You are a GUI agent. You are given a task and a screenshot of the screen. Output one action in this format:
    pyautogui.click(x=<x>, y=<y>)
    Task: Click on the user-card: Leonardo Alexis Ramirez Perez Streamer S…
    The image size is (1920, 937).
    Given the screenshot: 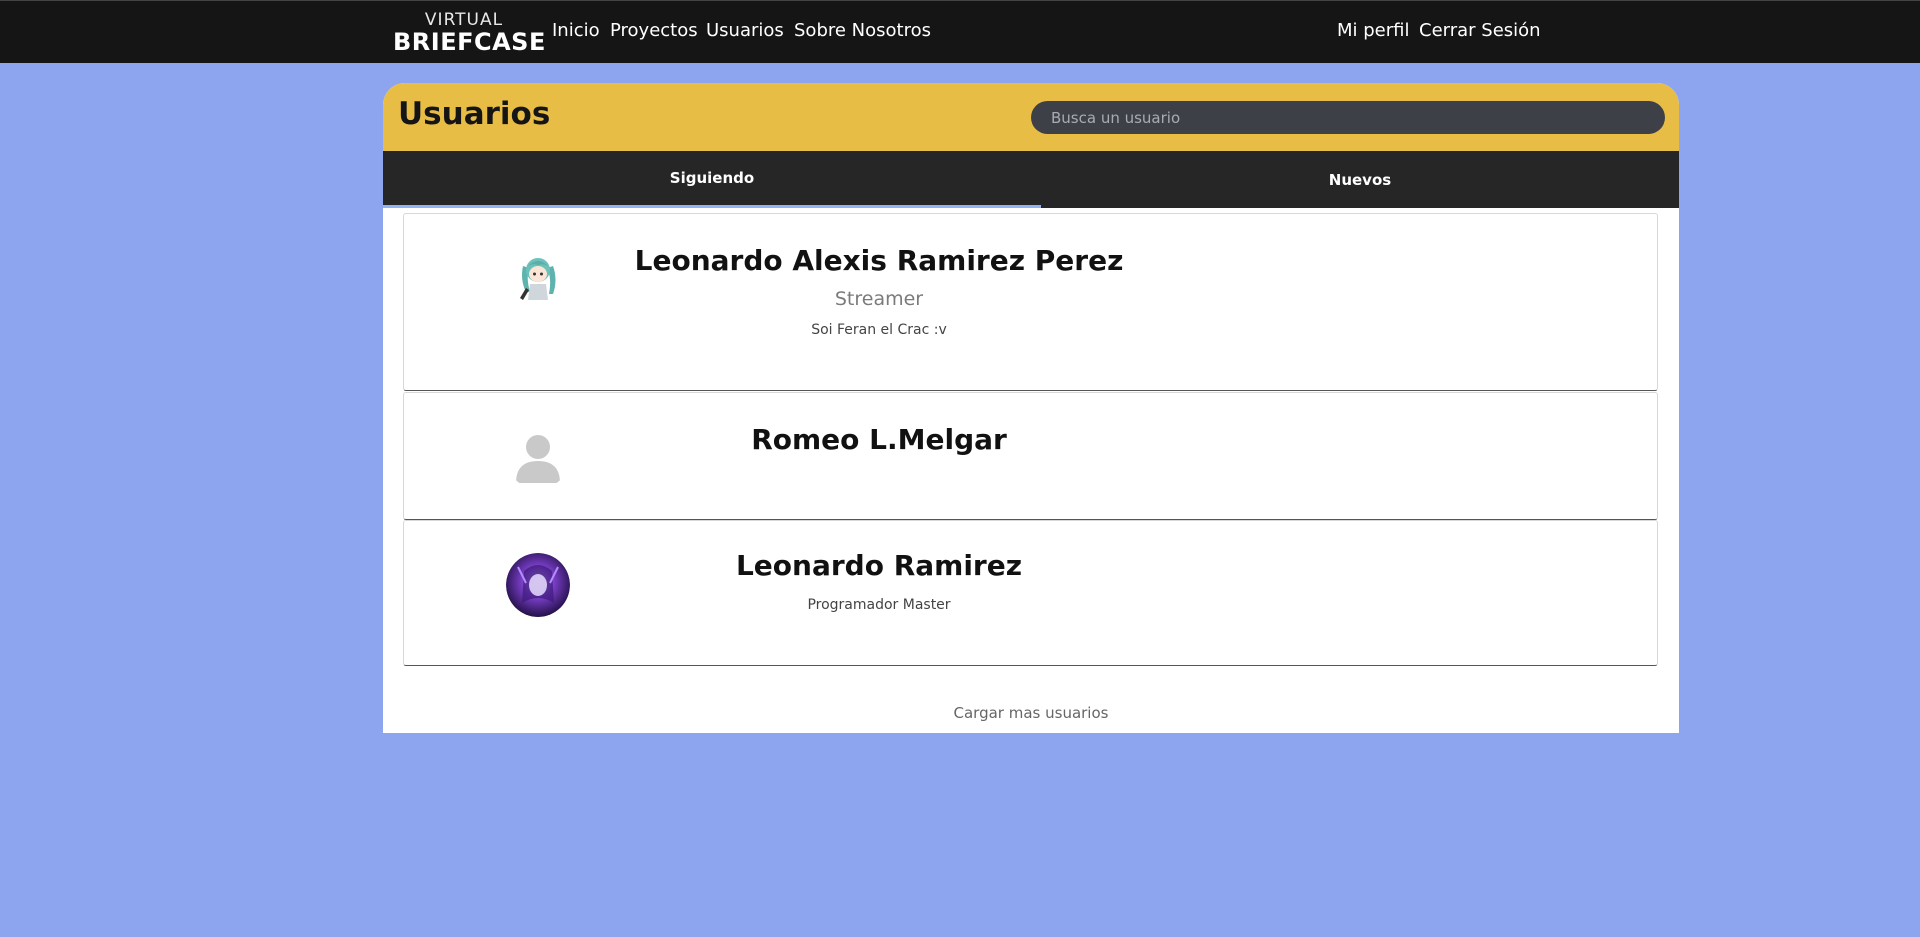 What is the action you would take?
    pyautogui.click(x=1030, y=302)
    